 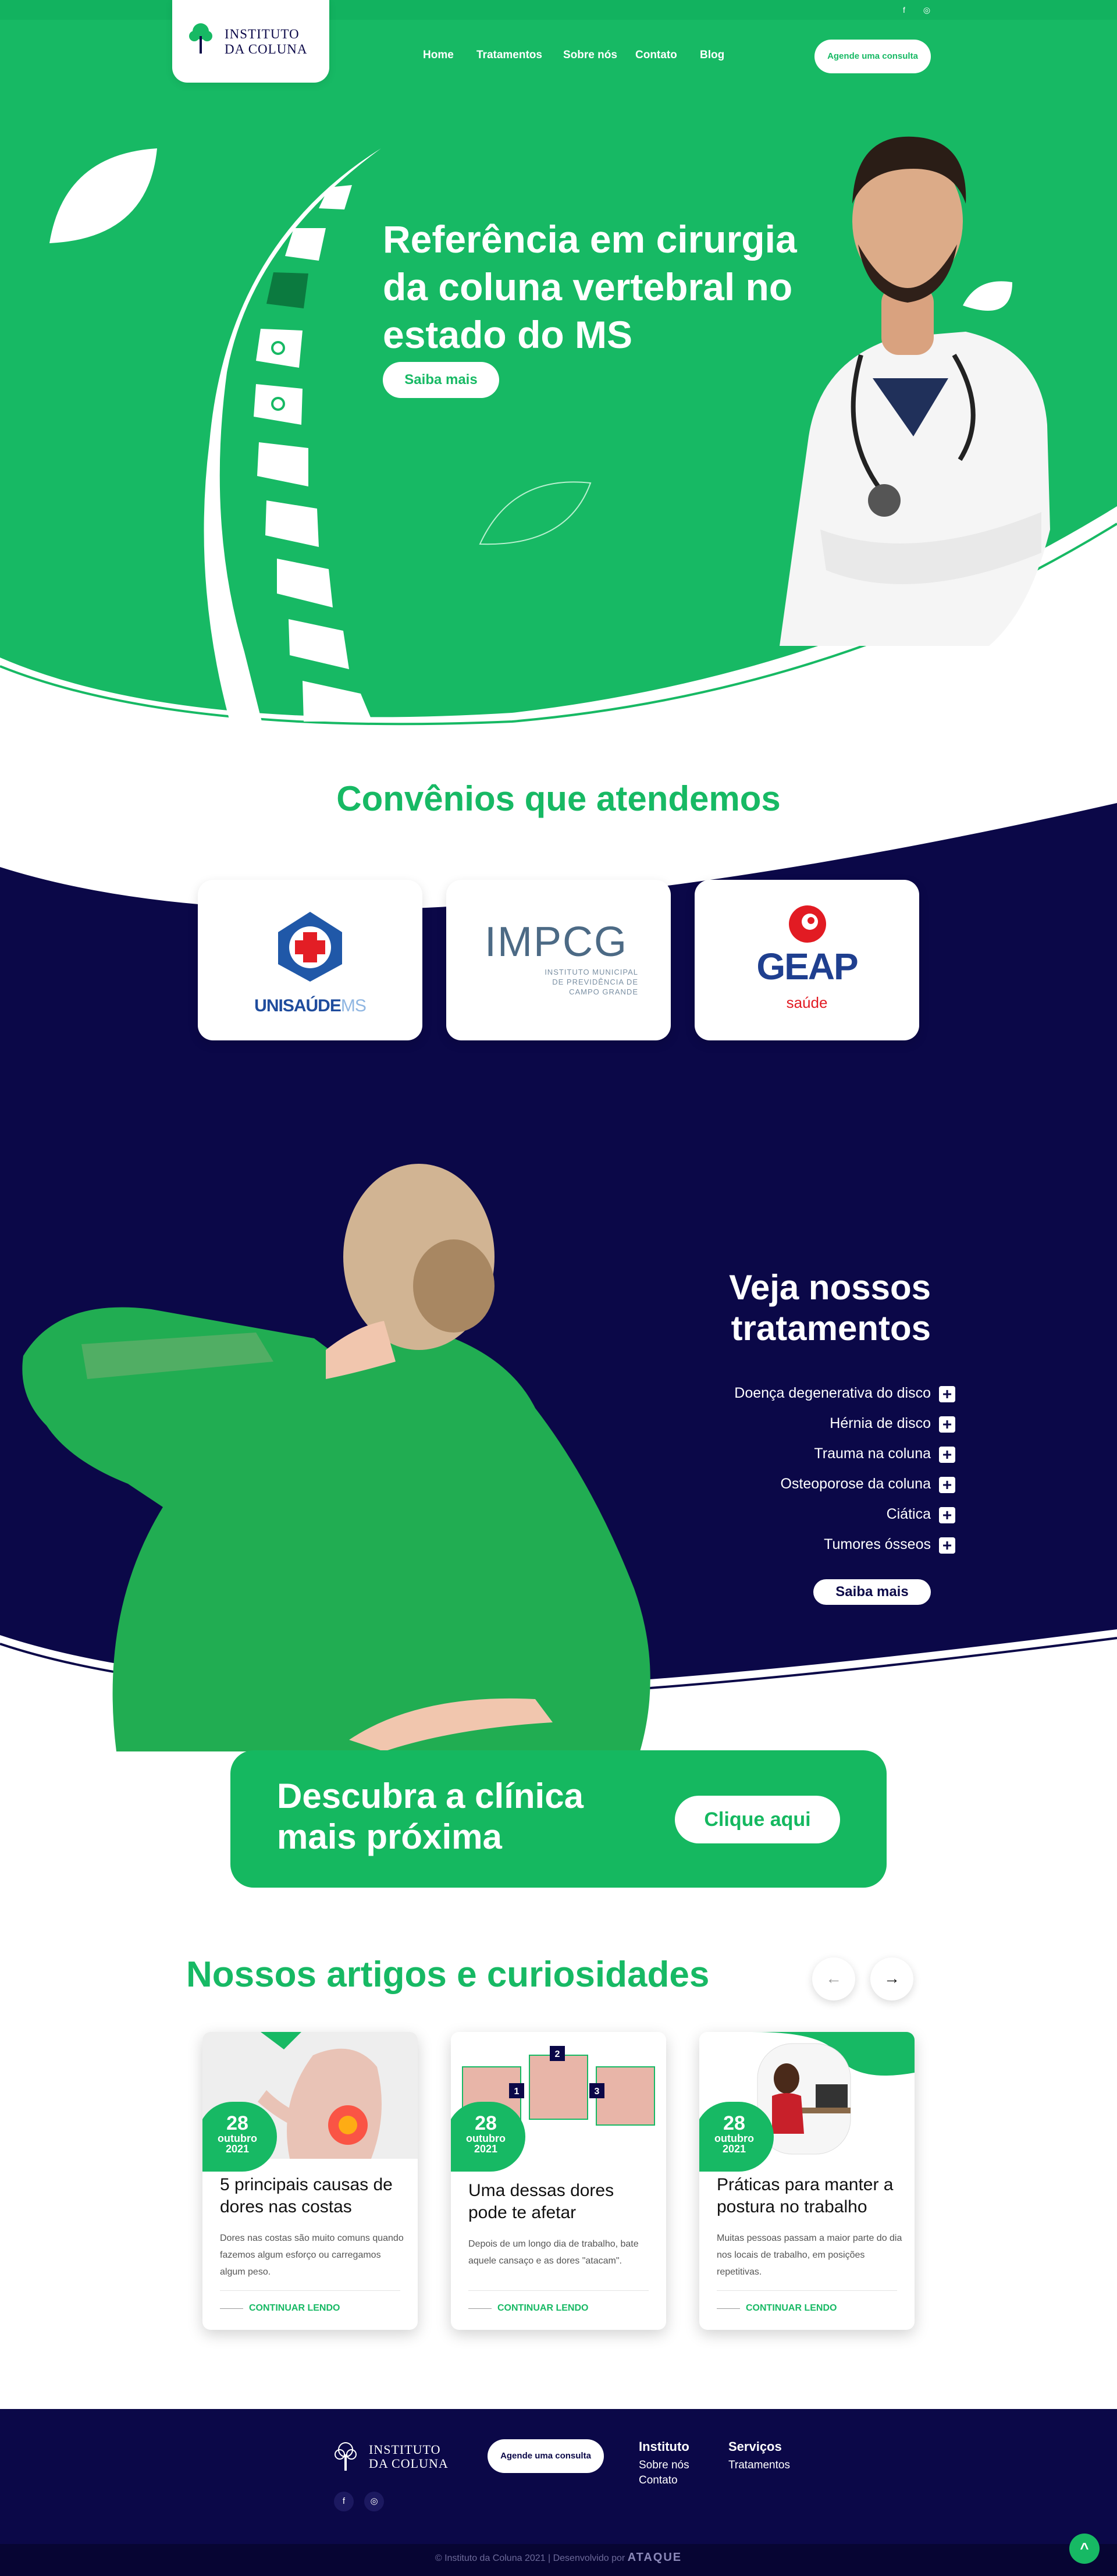 What do you see at coordinates (441, 380) in the screenshot?
I see `hero-more-button: Saiba mais` at bounding box center [441, 380].